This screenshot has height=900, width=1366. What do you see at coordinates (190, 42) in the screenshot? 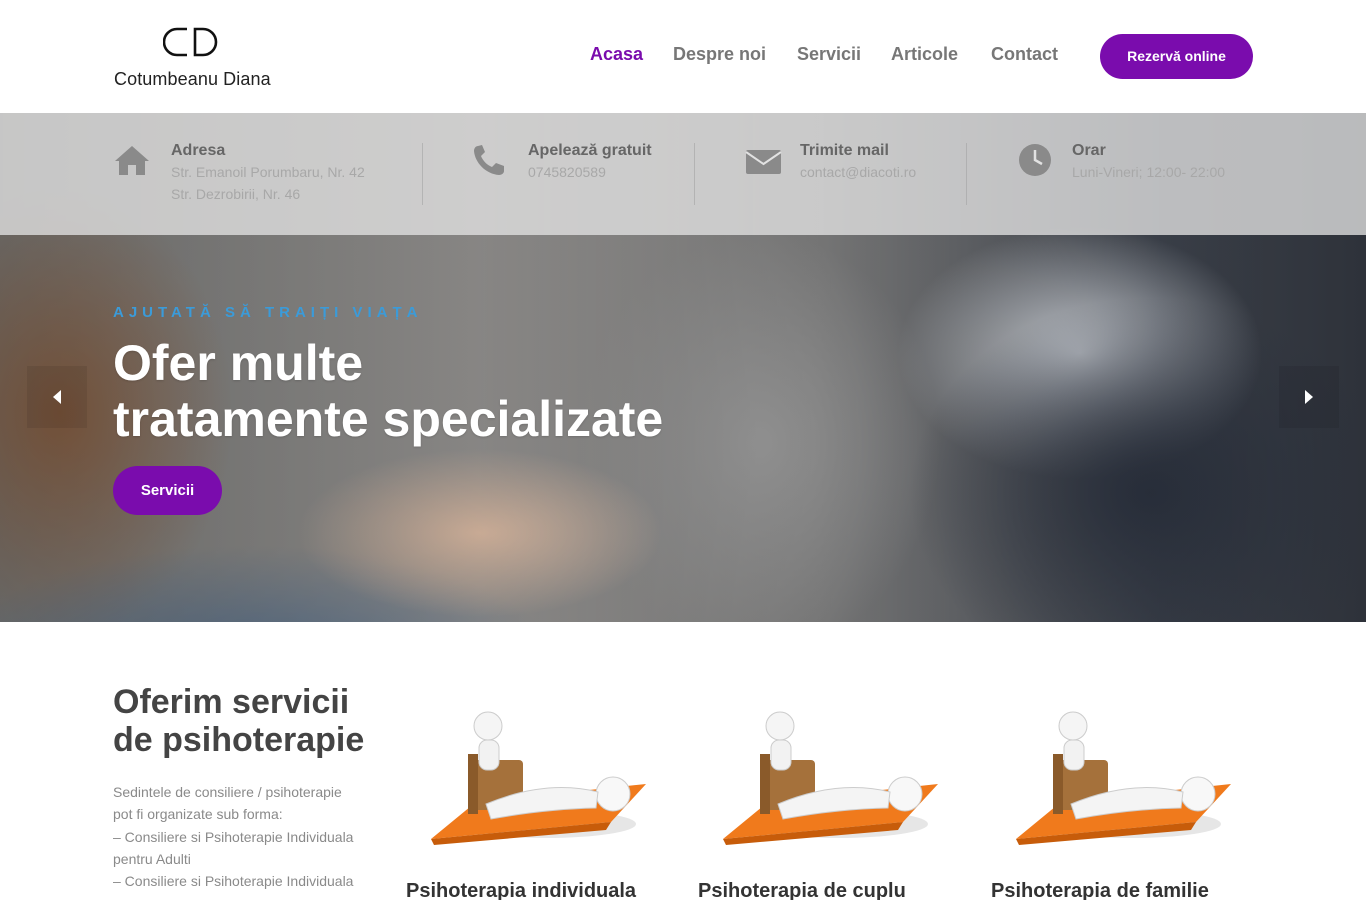
I see `logo-mark-icon` at bounding box center [190, 42].